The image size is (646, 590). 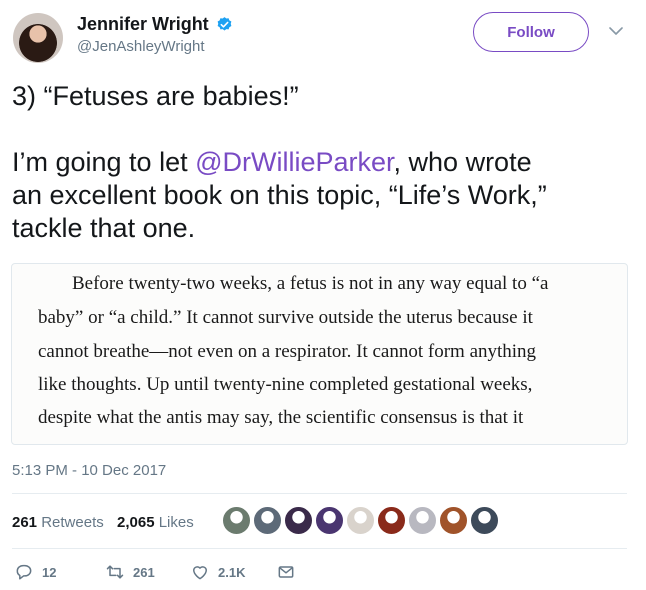 I want to click on direct-message-action, so click(x=286, y=572).